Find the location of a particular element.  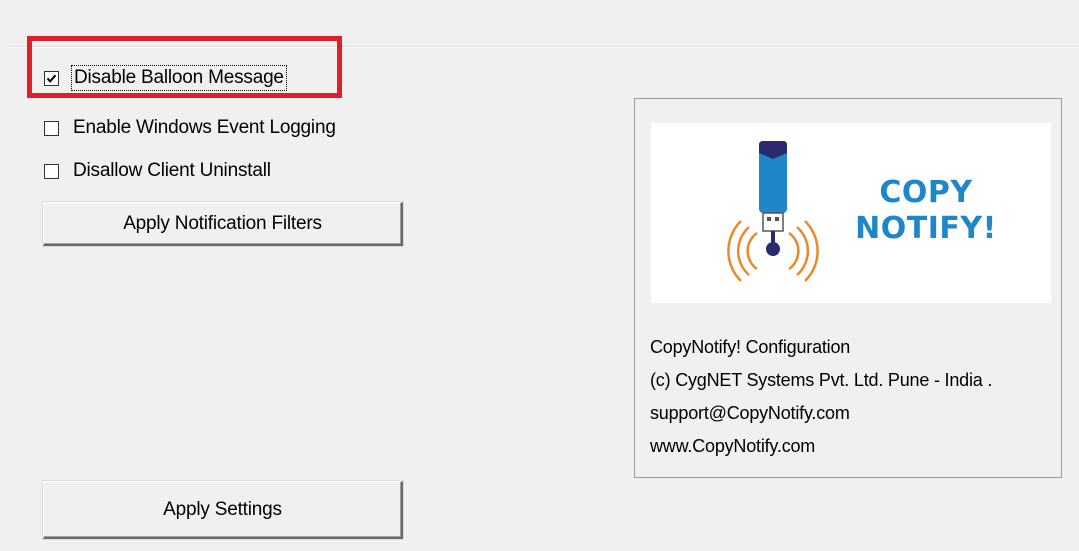

usb-waves-icon is located at coordinates (773, 211).